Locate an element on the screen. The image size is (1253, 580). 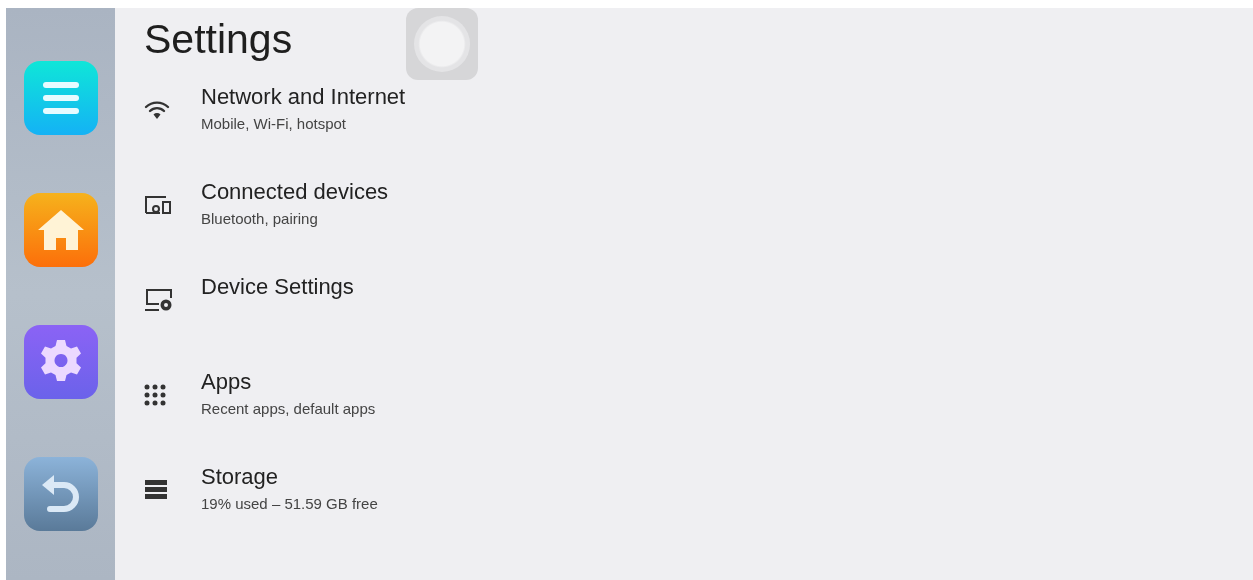
page-title: Settings is located at coordinates (219, 39).